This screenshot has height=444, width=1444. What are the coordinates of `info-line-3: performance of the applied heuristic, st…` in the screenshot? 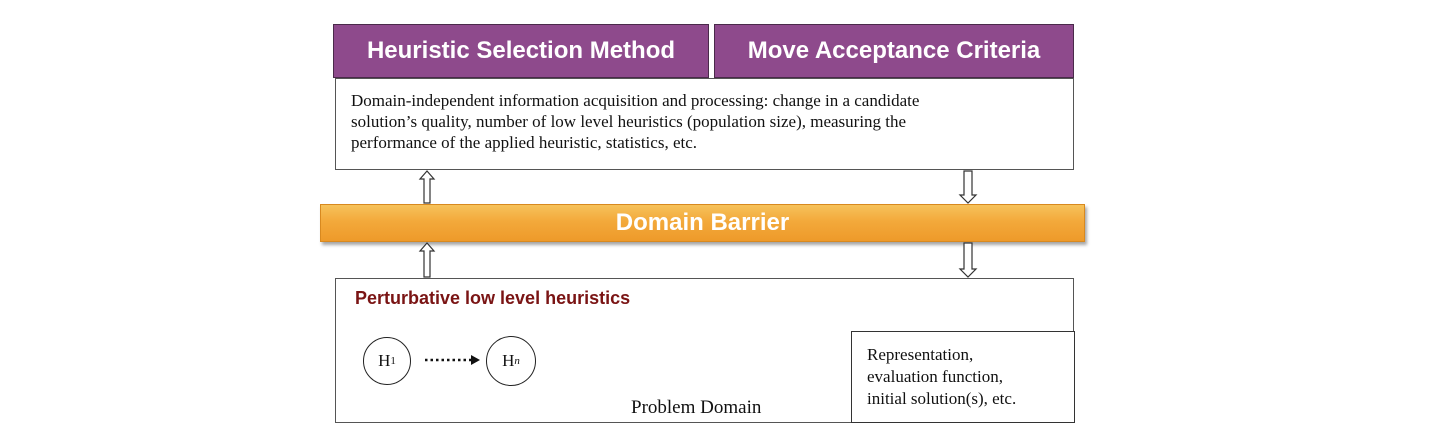 It's located at (524, 142).